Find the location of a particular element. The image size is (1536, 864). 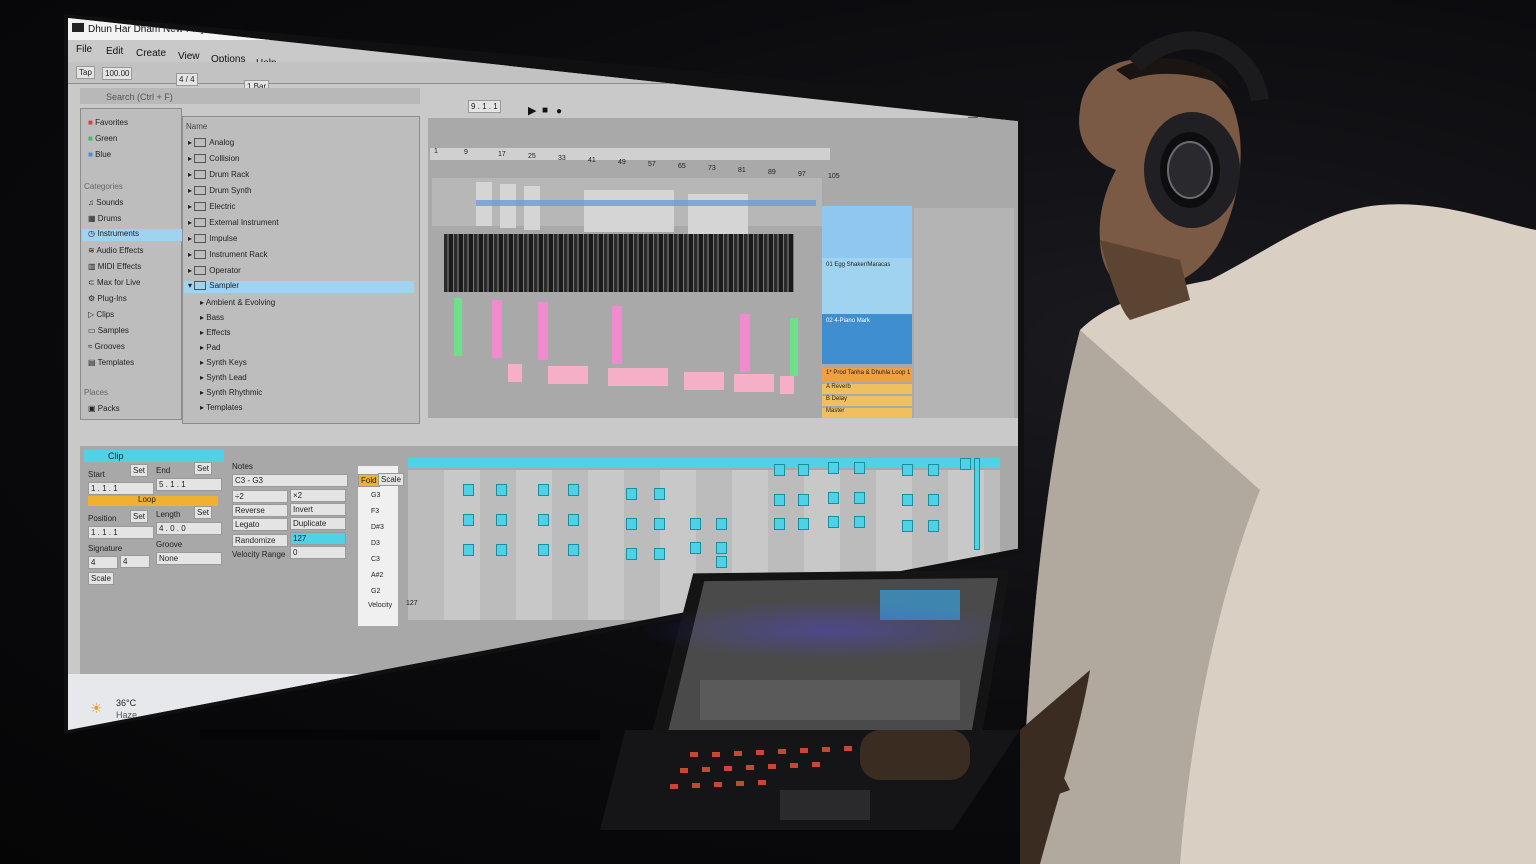

browser-item: ▸ Drum Rack is located at coordinates (218, 175).